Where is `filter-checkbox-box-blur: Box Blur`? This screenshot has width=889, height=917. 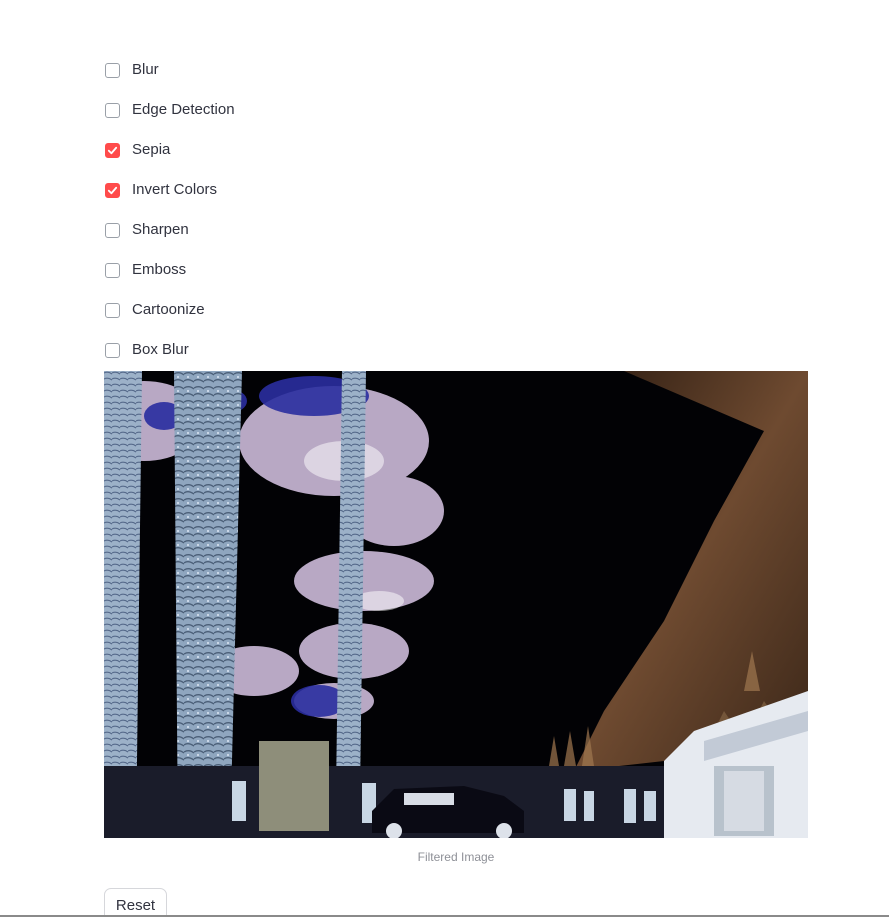 filter-checkbox-box-blur: Box Blur is located at coordinates (305, 350).